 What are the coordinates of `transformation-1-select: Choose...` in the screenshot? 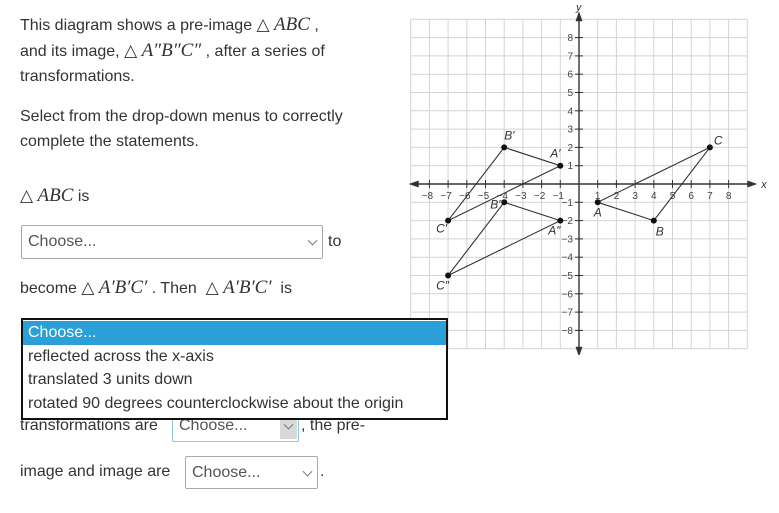 It's located at (172, 242).